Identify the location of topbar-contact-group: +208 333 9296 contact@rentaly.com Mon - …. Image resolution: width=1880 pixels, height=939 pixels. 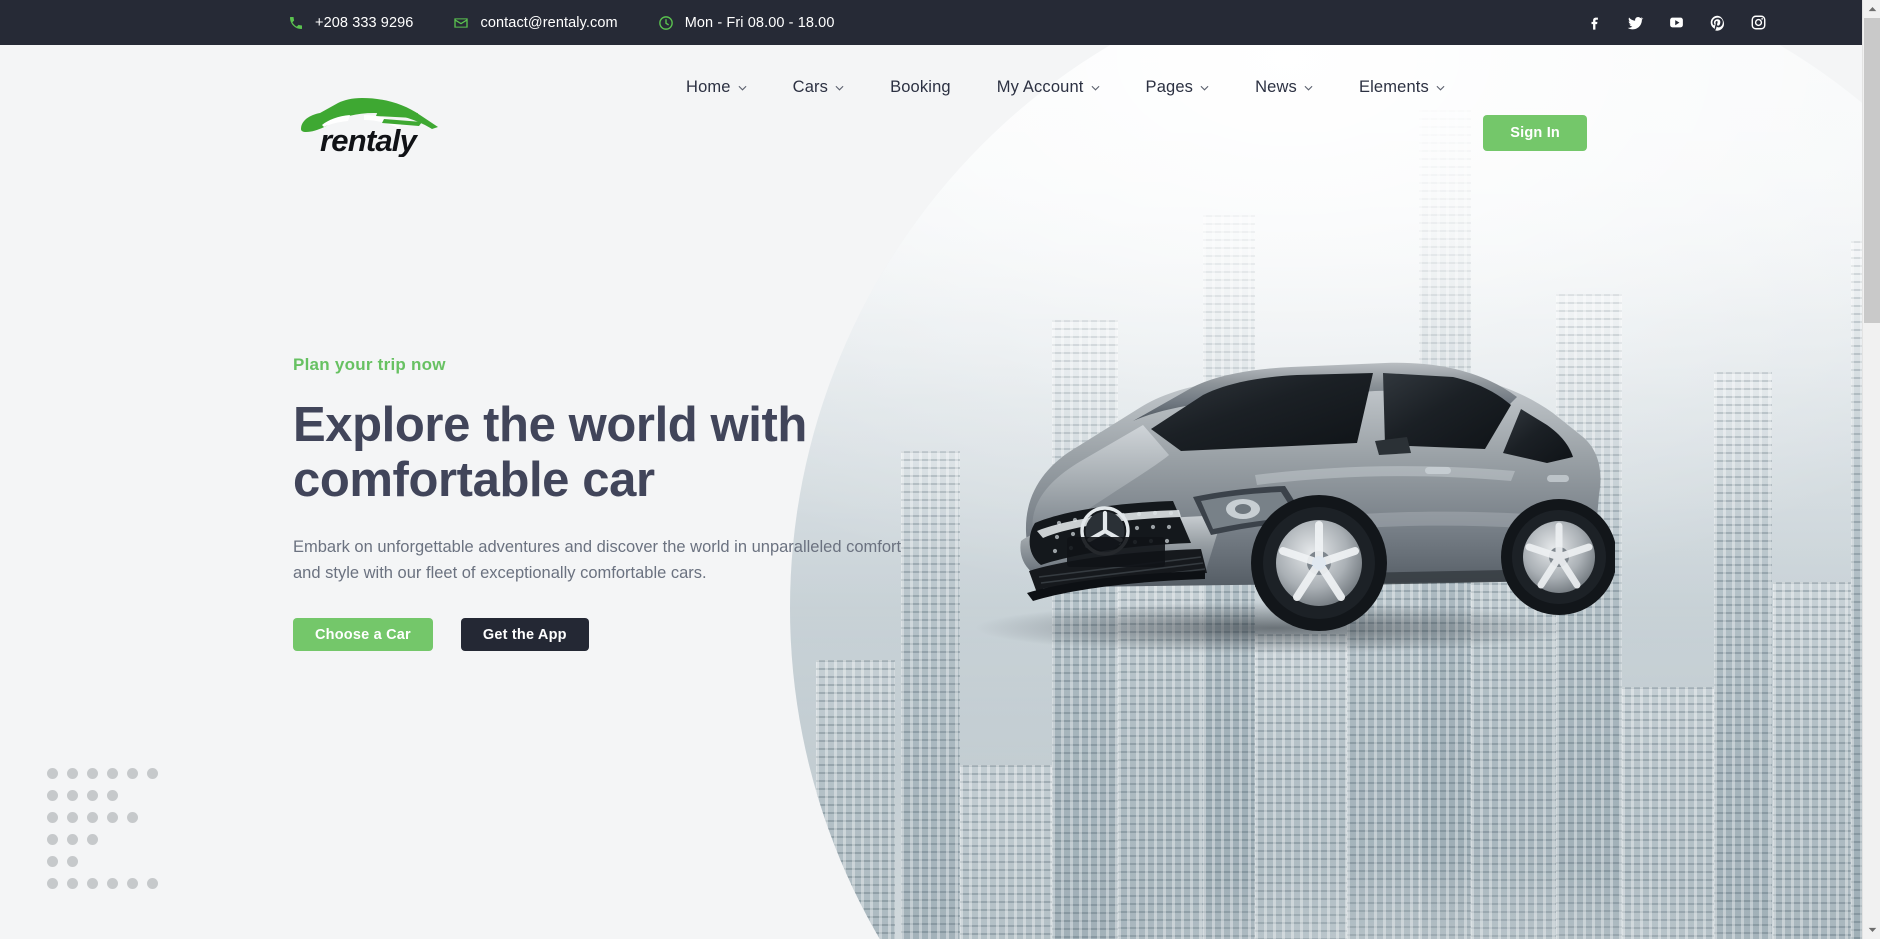
(561, 23).